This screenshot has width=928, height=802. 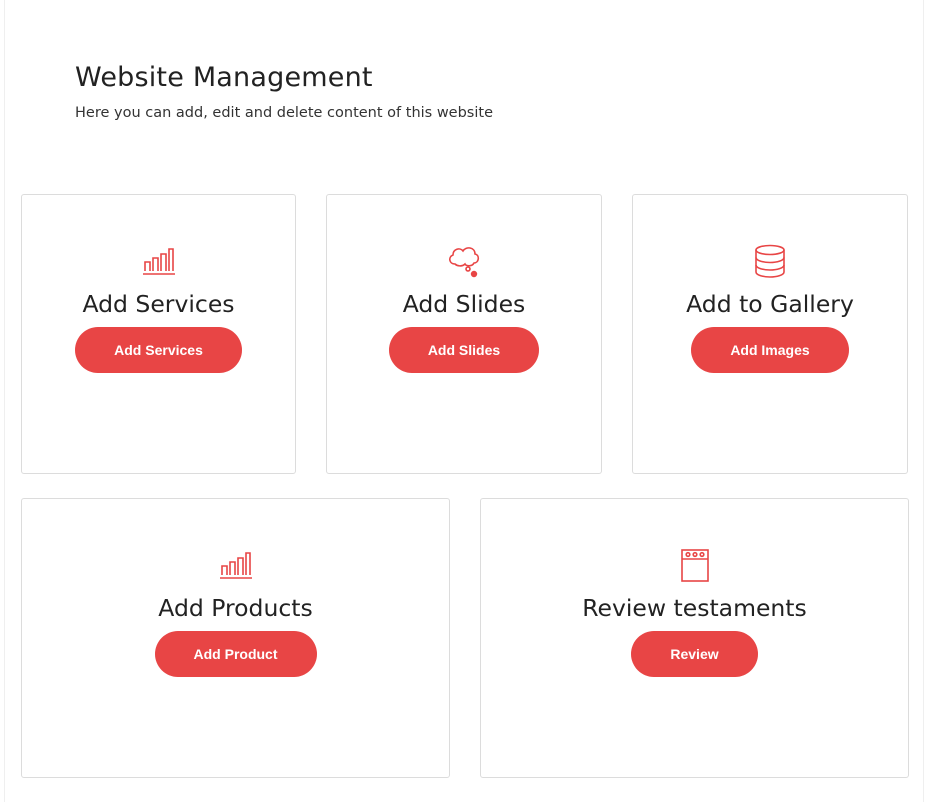 What do you see at coordinates (695, 565) in the screenshot?
I see `notepad-icon` at bounding box center [695, 565].